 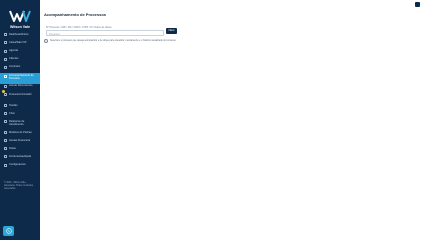 I want to click on wallet-icon, so click(x=5, y=141).